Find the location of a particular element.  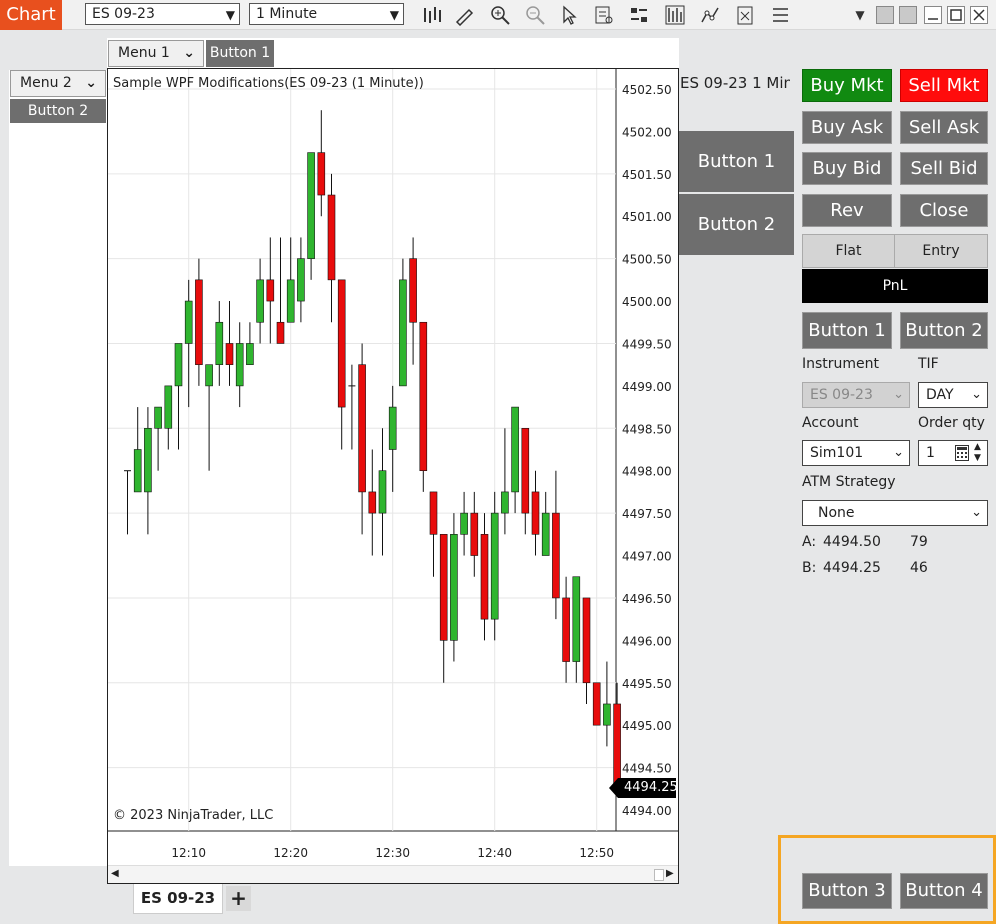

y-tick-label: 4501.00 is located at coordinates (647, 217).